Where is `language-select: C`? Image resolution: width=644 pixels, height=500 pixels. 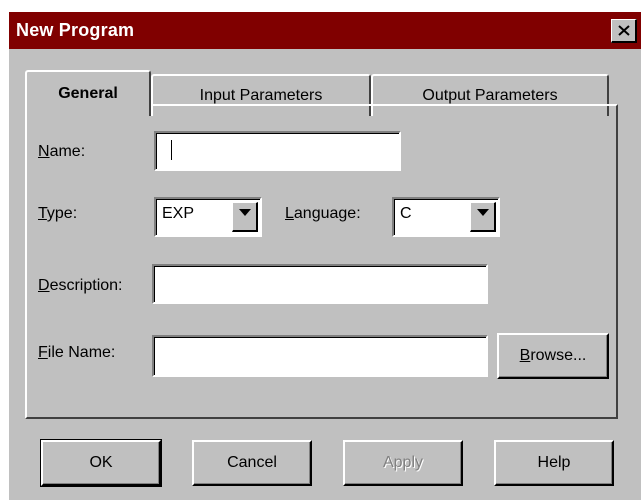 language-select: C is located at coordinates (446, 217).